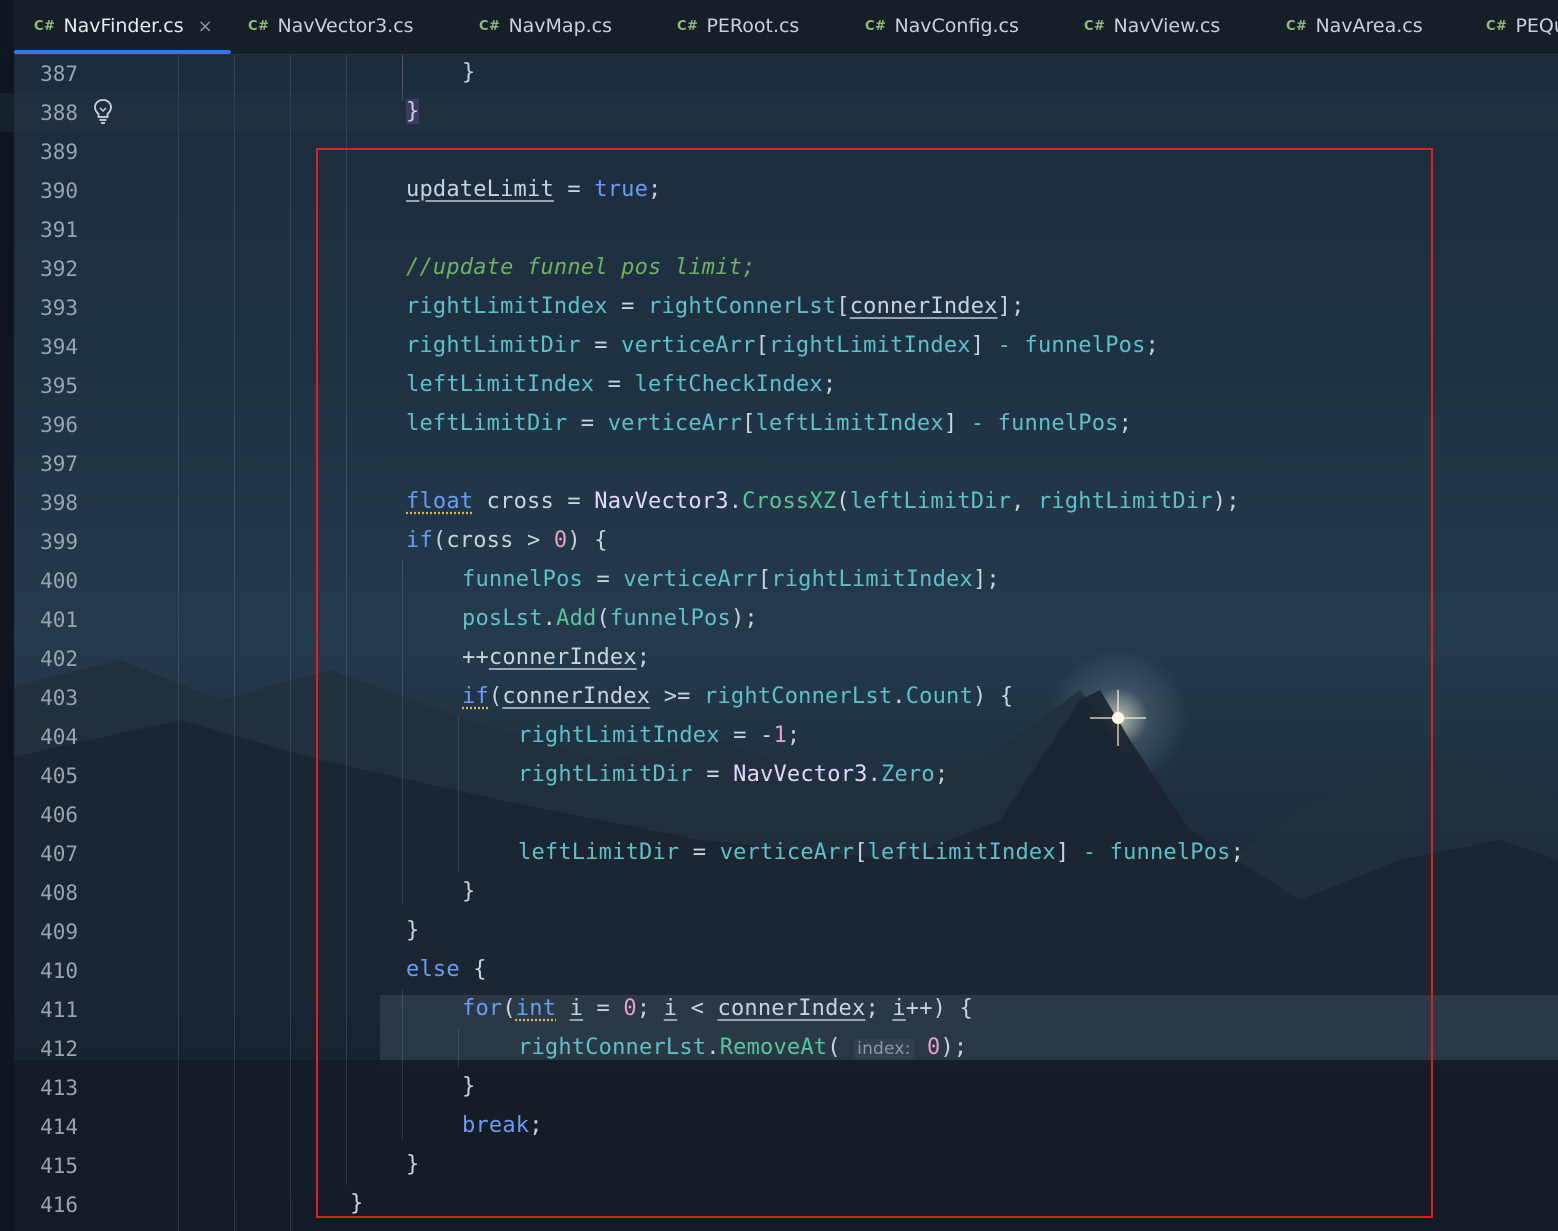 This screenshot has width=1558, height=1231. What do you see at coordinates (59, 230) in the screenshot?
I see `line-number: 391` at bounding box center [59, 230].